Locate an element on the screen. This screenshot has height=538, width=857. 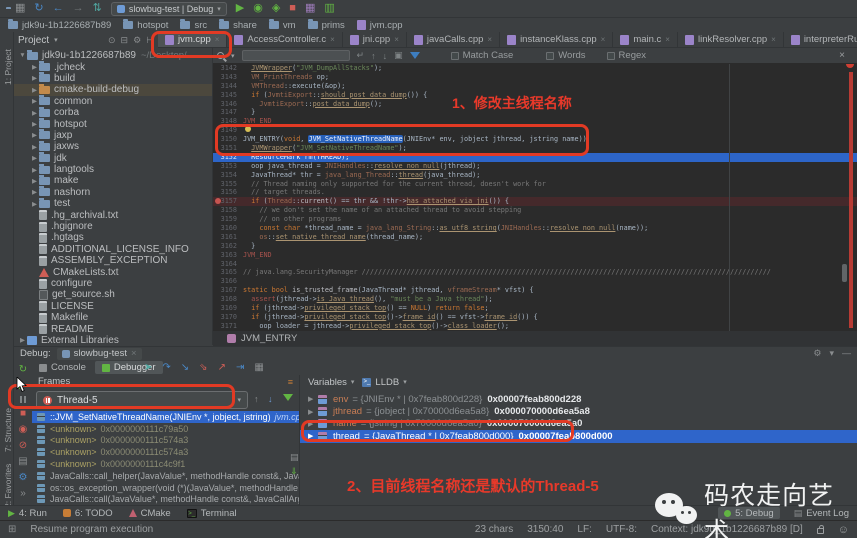
tab-jvm.cpp: jvm.cpp × is located at coordinates (193, 39).